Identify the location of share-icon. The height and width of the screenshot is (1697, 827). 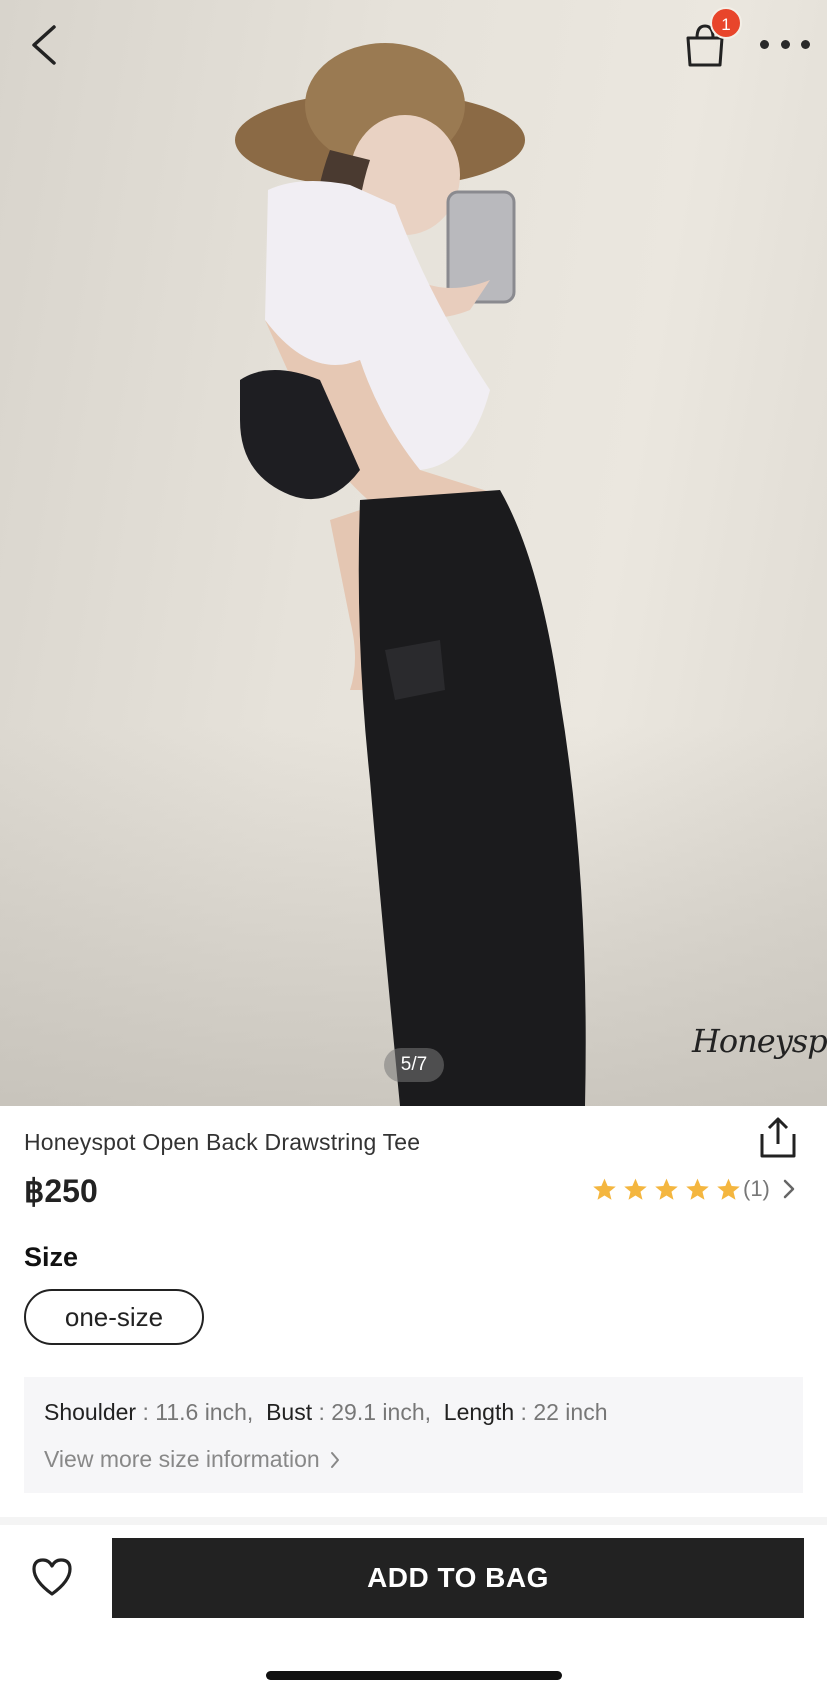
(778, 1137).